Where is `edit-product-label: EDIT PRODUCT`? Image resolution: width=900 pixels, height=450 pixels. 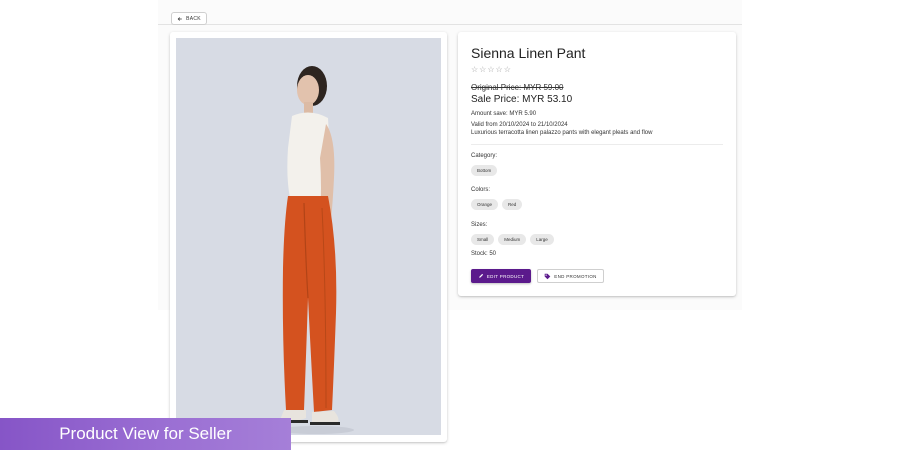
edit-product-label: EDIT PRODUCT is located at coordinates (505, 276).